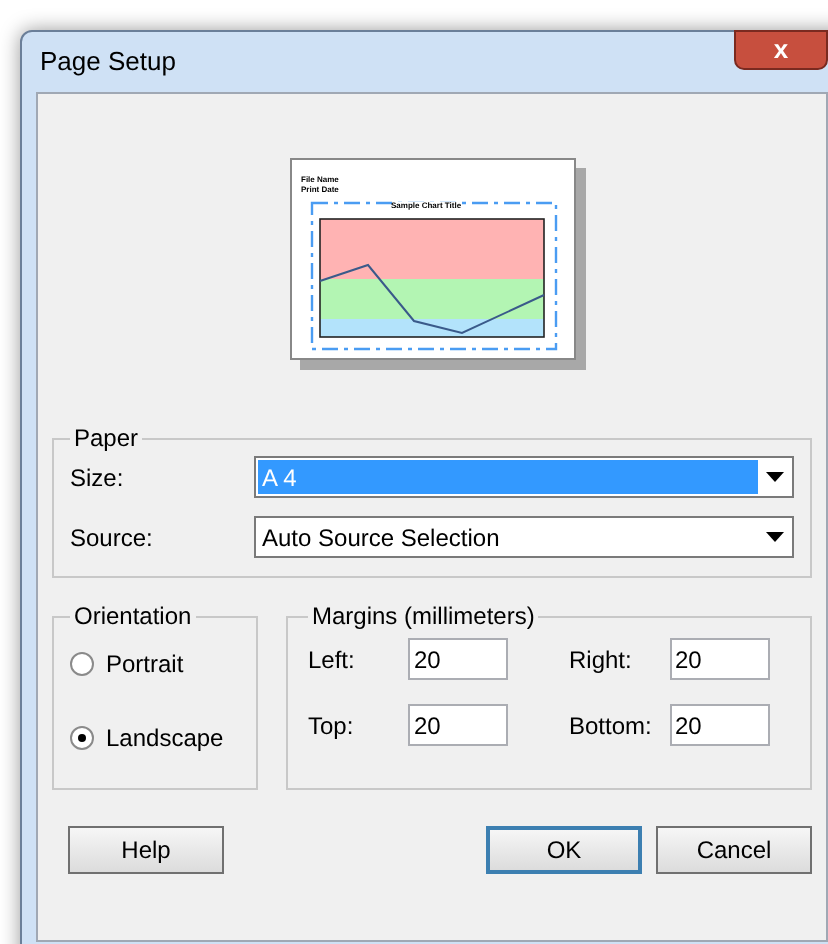 The image size is (828, 944). What do you see at coordinates (734, 850) in the screenshot?
I see `dialog-button: Cancel` at bounding box center [734, 850].